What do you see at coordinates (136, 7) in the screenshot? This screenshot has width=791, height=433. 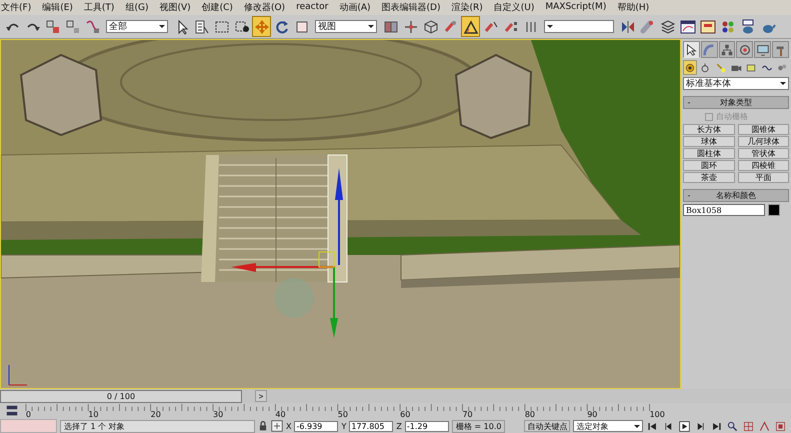 I see `menu-item: 组(G)` at bounding box center [136, 7].